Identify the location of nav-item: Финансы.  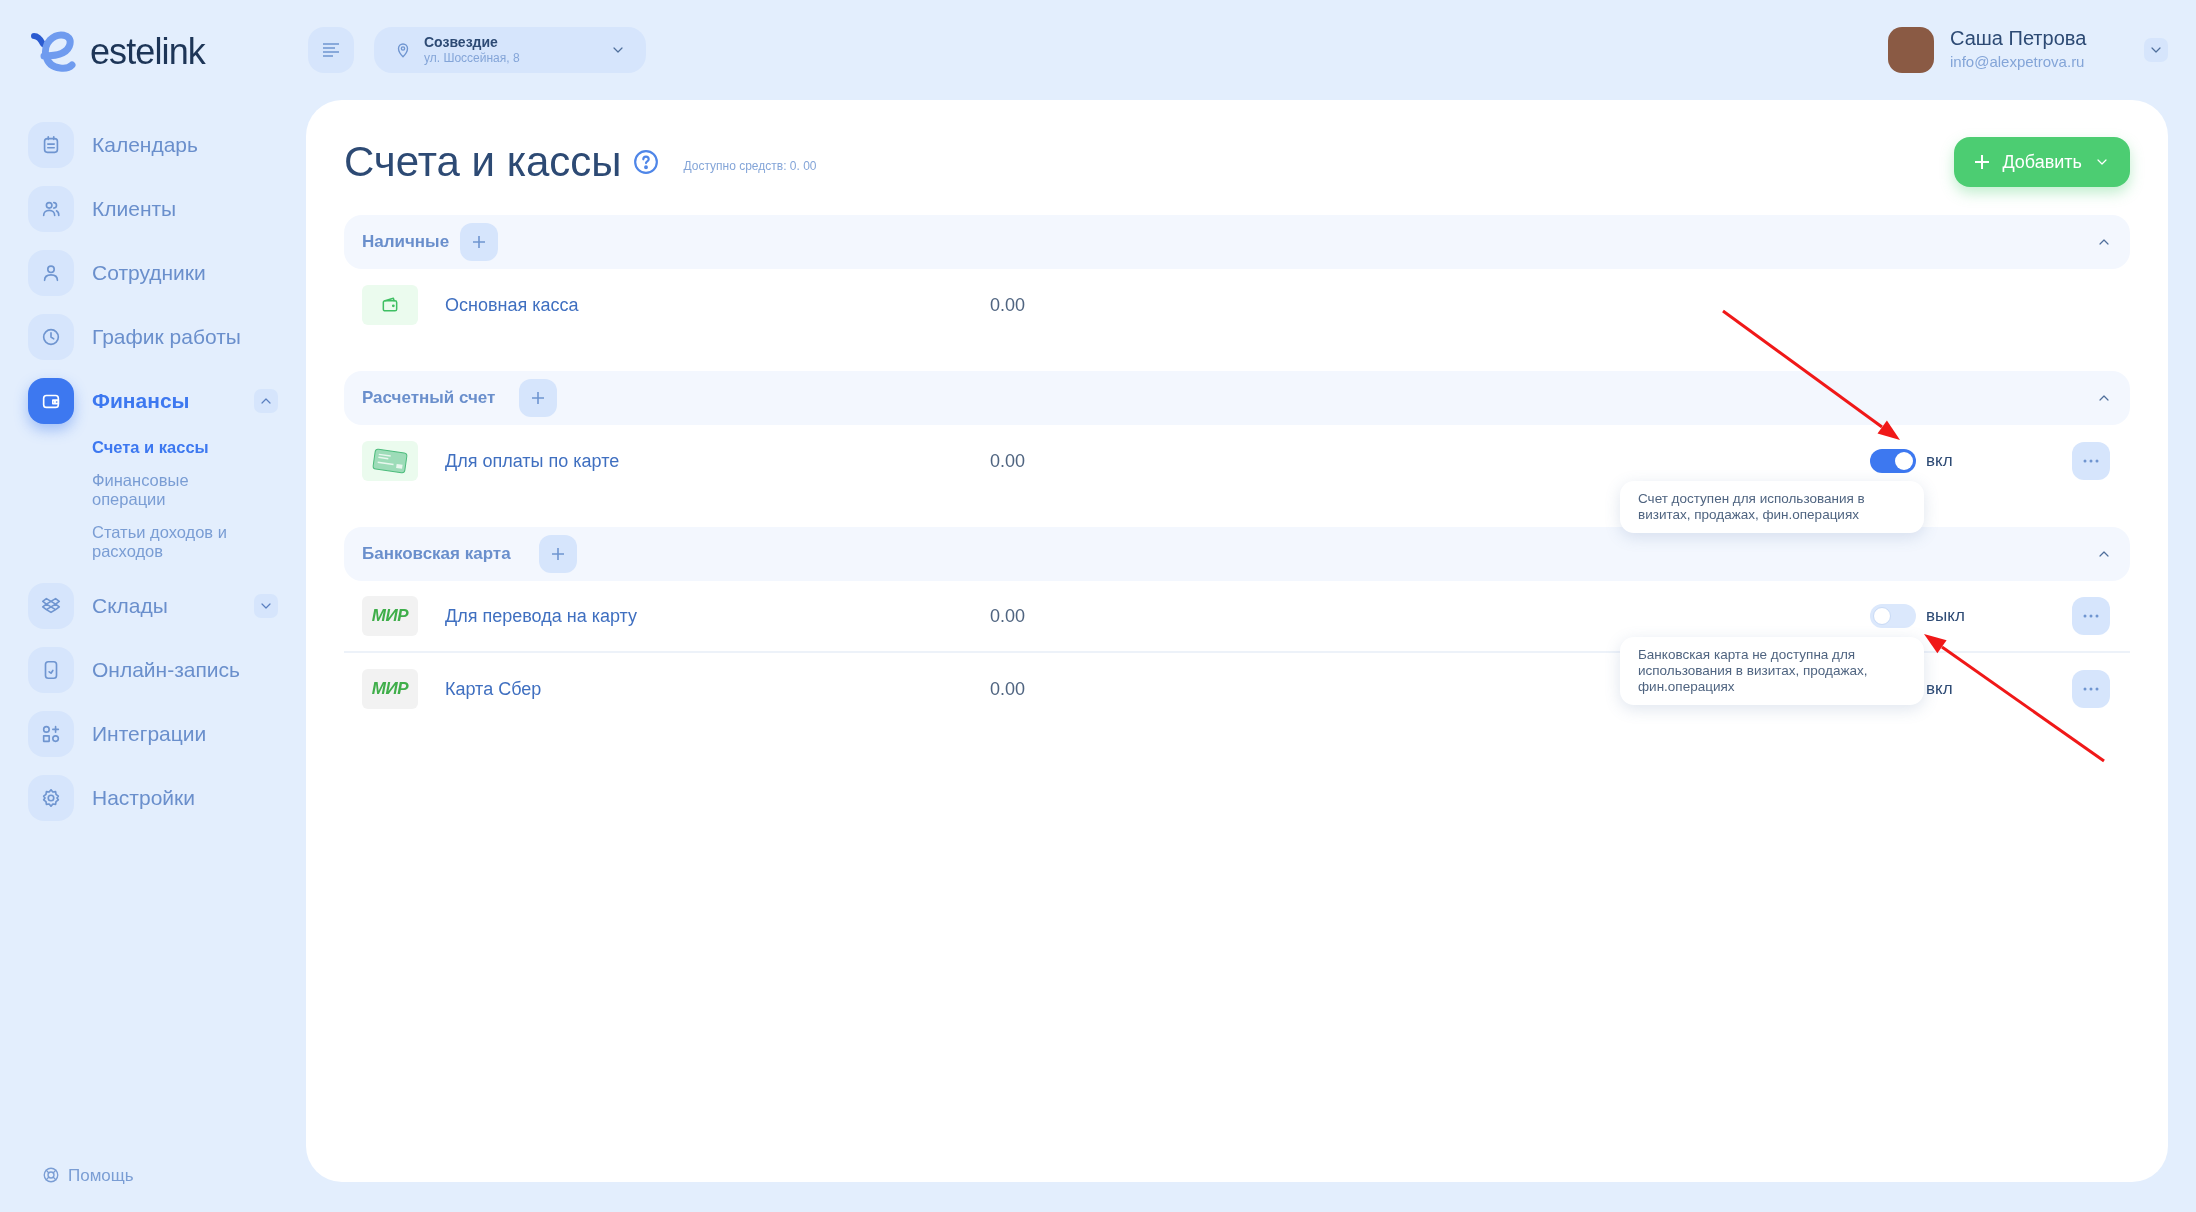
(153, 401).